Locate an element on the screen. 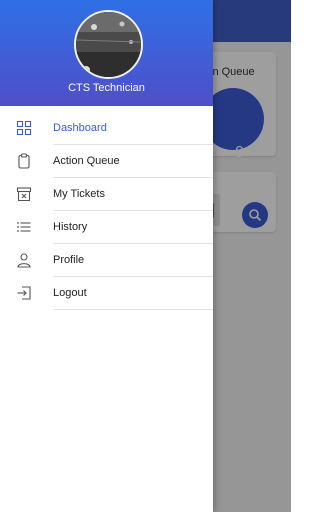  person-icon is located at coordinates (24, 260).